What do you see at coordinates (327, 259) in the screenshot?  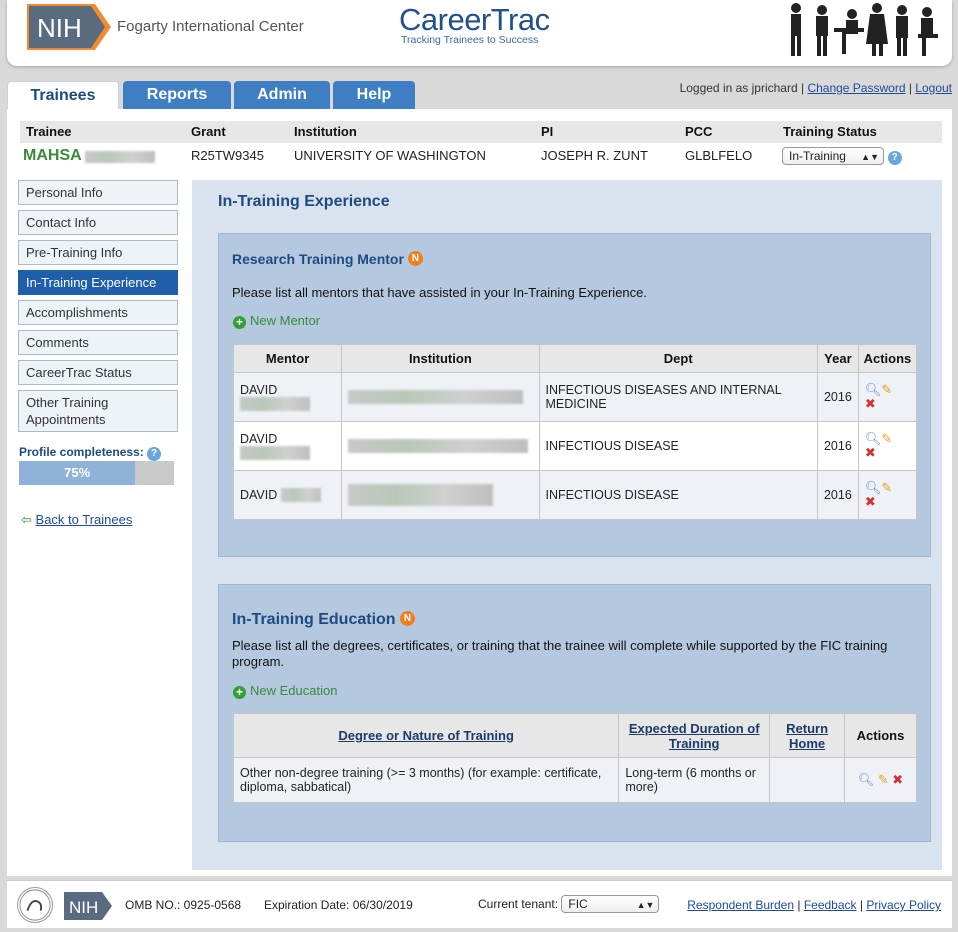 I see `mentor-section-title: Research Training Mentor N` at bounding box center [327, 259].